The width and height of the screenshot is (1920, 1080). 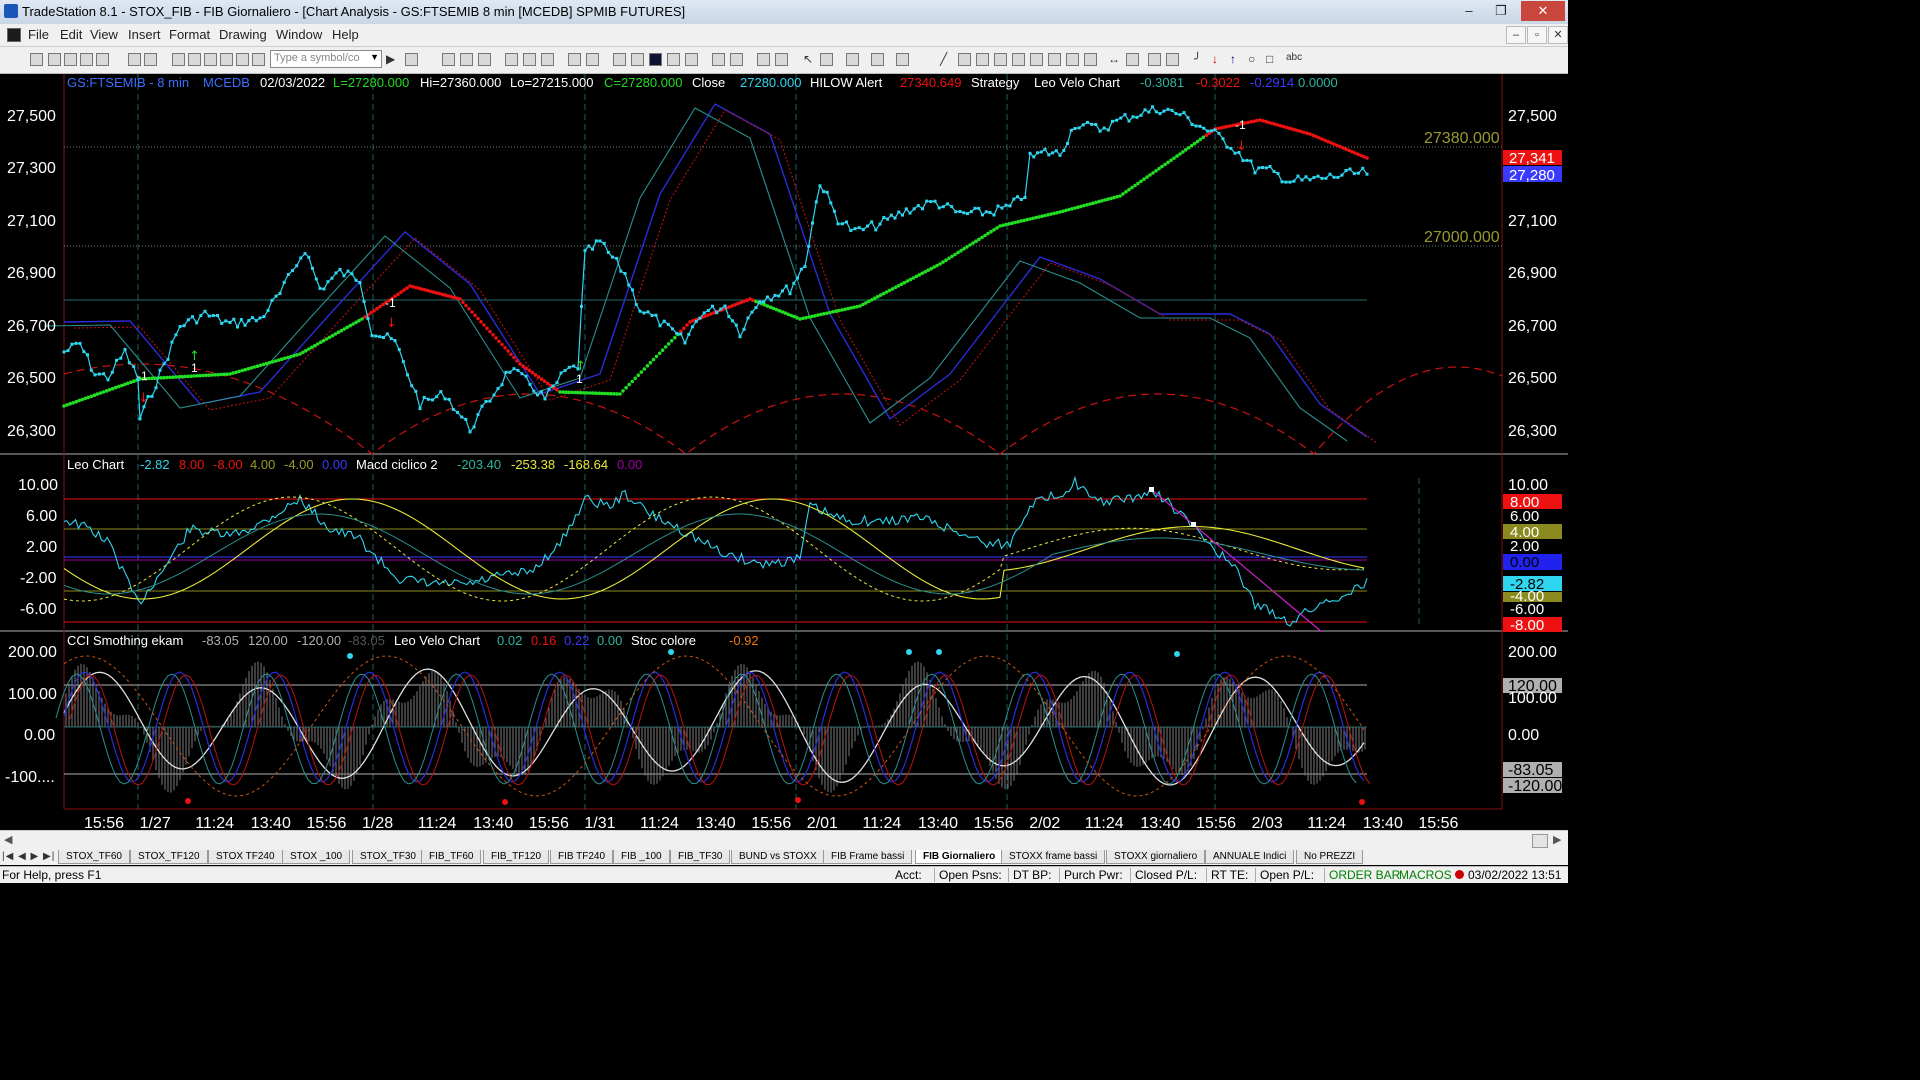 I want to click on menu-help: Help, so click(x=345, y=34).